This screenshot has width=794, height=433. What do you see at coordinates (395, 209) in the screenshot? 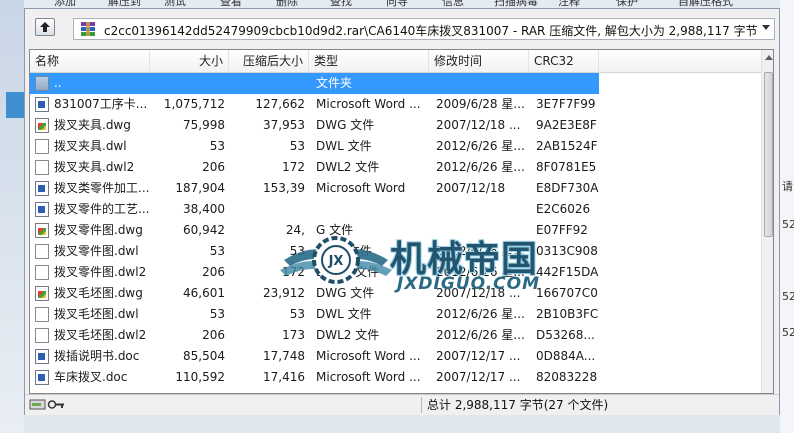
I see `file-row: 拨叉零件的工艺... 38,400 E2C6026` at bounding box center [395, 209].